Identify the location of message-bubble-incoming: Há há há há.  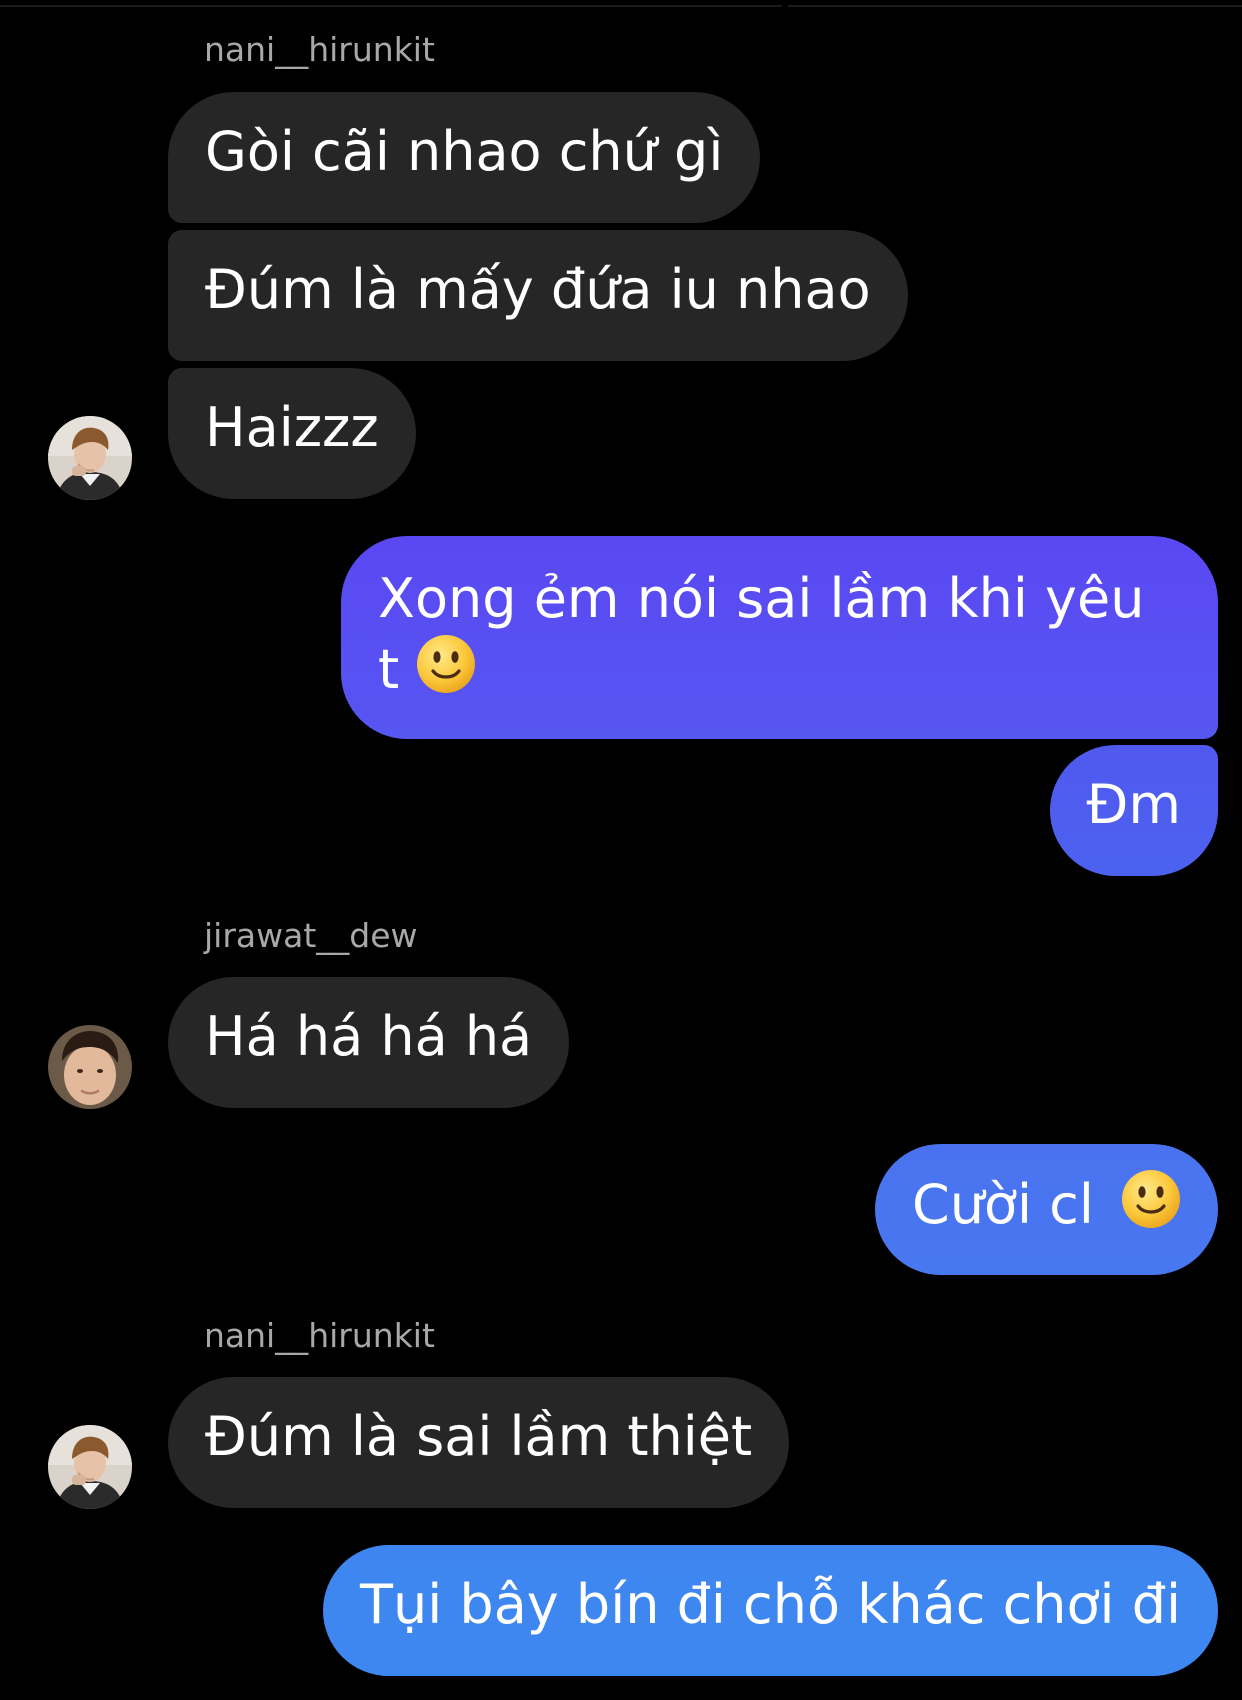
(369, 1042).